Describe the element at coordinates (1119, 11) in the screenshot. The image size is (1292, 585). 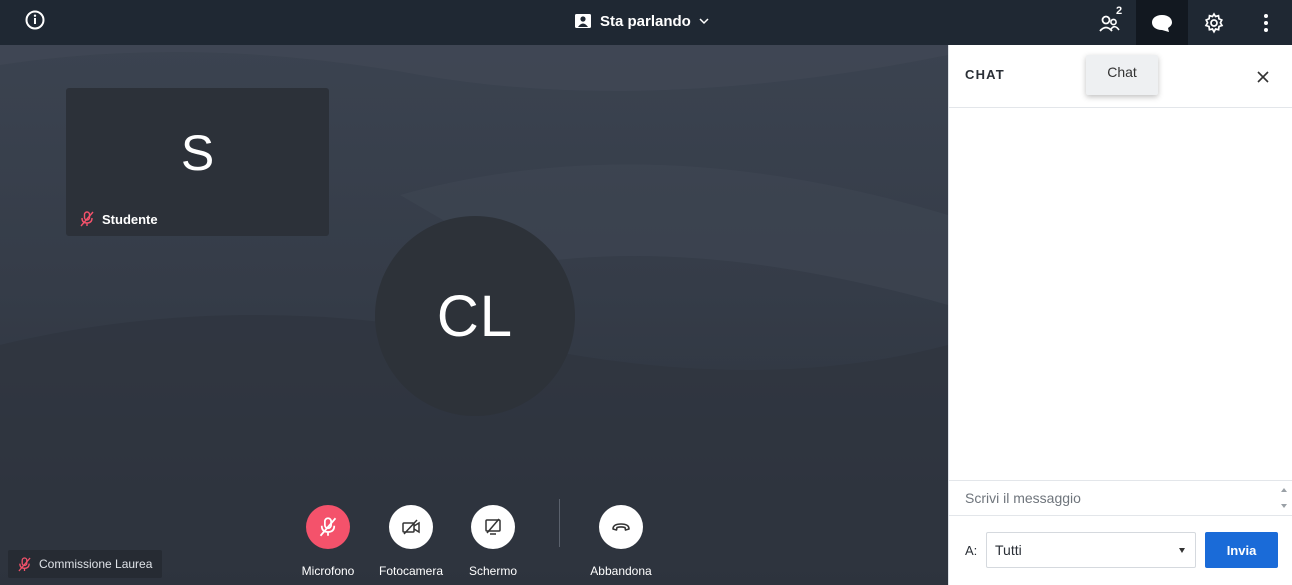
I see `participants-count: 2` at that location.